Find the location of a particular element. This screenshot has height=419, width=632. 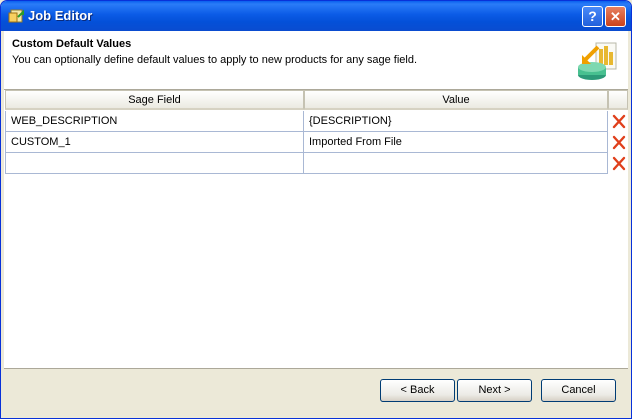

sage-field-cell: WEB_DESCRIPTION is located at coordinates (154, 121).